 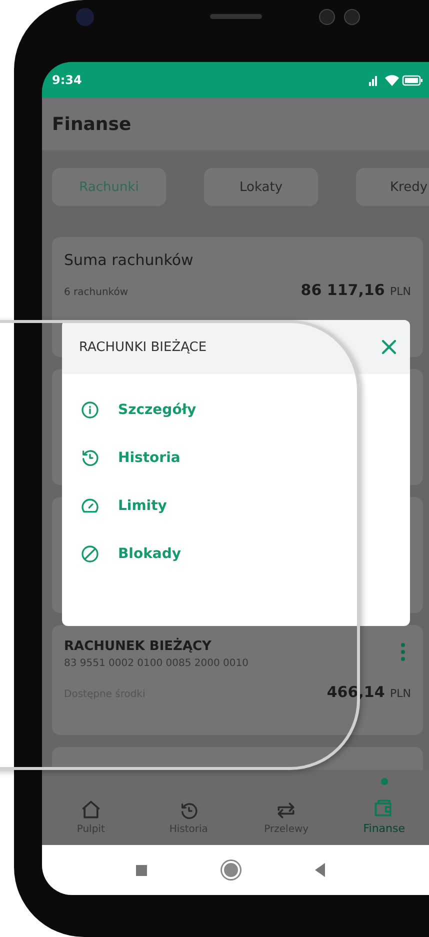 I want to click on menu-item: Szczegóły, so click(x=180, y=410).